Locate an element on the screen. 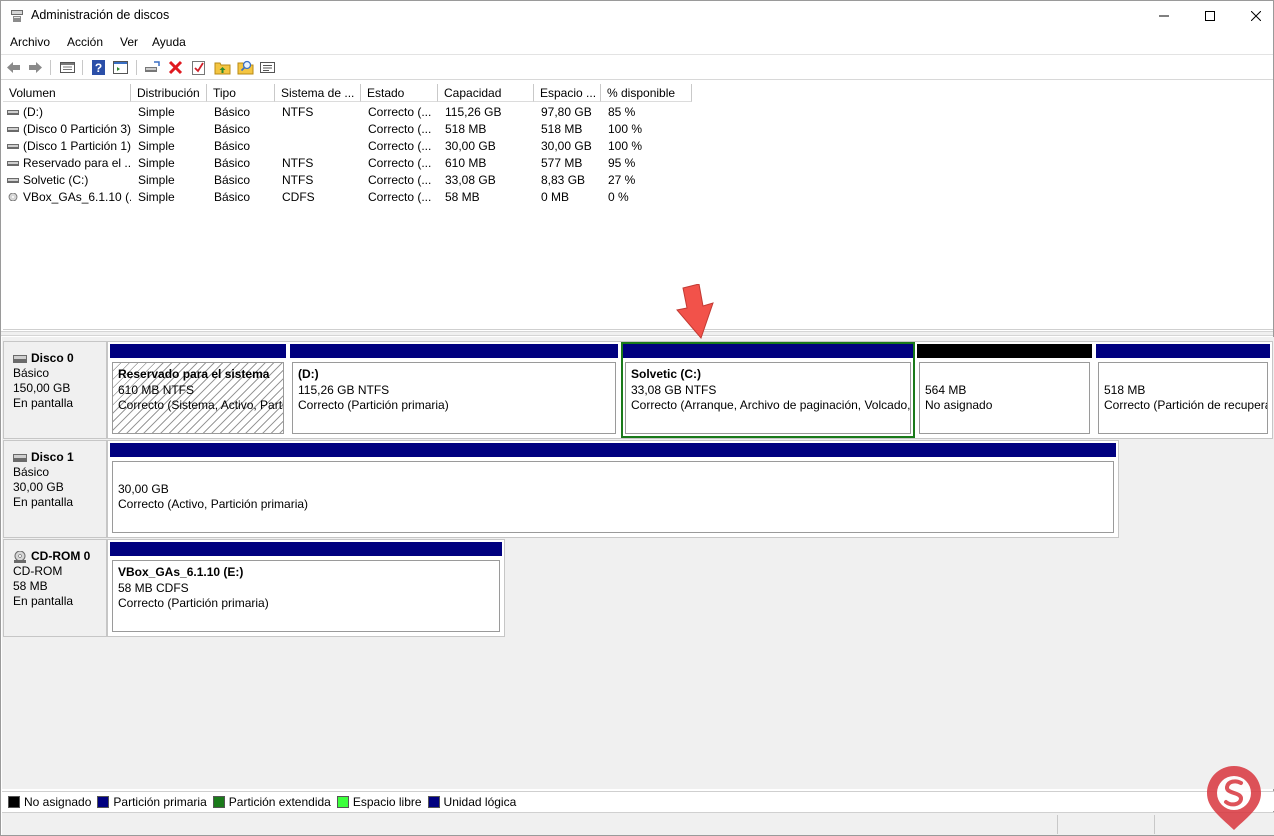 The width and height of the screenshot is (1274, 836). legend-item: Unidad lógica is located at coordinates (472, 801).